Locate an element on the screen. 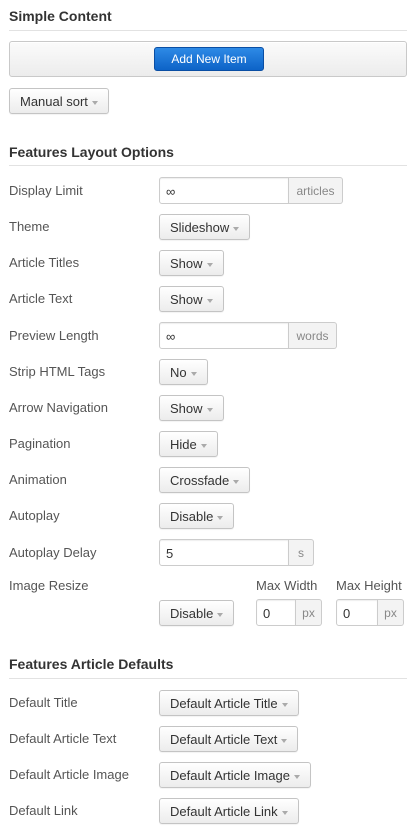 Image resolution: width=415 pixels, height=833 pixels. strip-html-value: No is located at coordinates (178, 372).